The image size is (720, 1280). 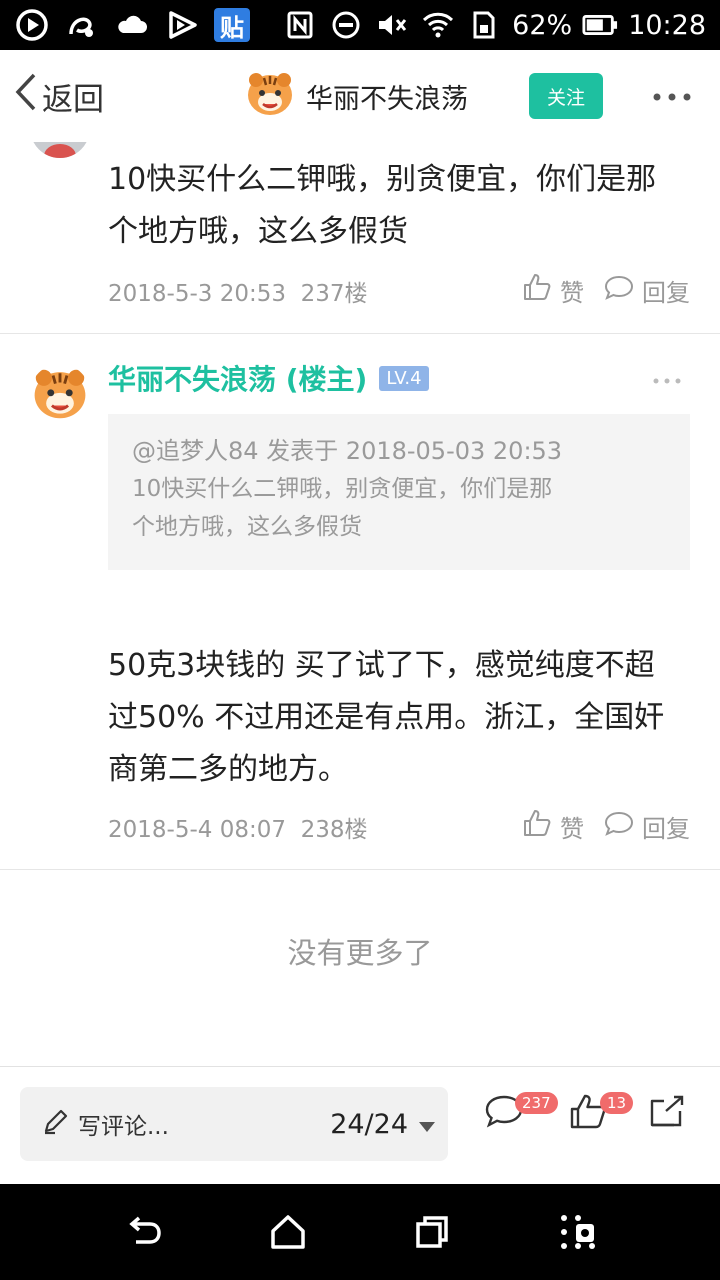 What do you see at coordinates (403, 206) in the screenshot?
I see `post-text: 10快买什么二钾哦，别贪便宜，你们是那 个地方哦，这么多假货` at bounding box center [403, 206].